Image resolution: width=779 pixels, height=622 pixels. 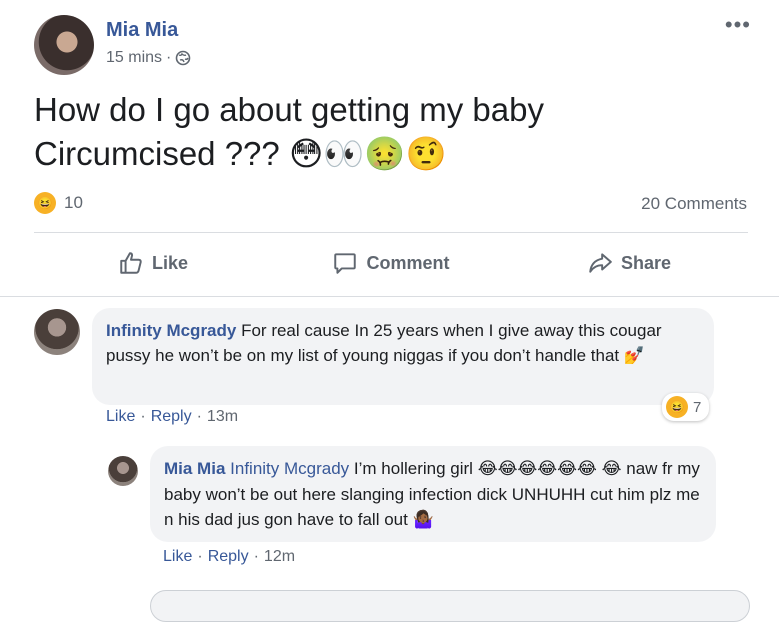 What do you see at coordinates (697, 407) in the screenshot?
I see `comment-reaction-count: 7` at bounding box center [697, 407].